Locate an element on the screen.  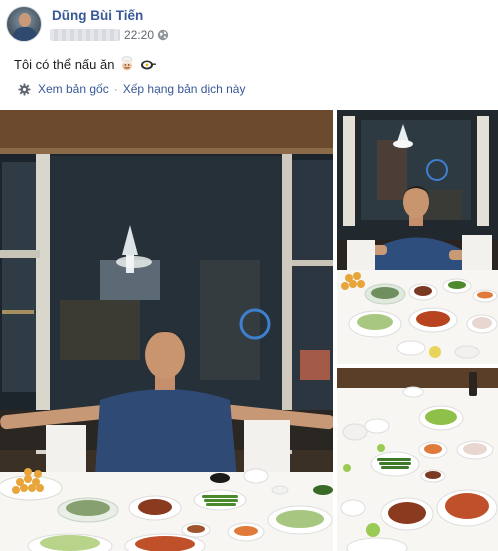
post-header: Dũng Bùi Tiến 22:20 is located at coordinates (249, 24).